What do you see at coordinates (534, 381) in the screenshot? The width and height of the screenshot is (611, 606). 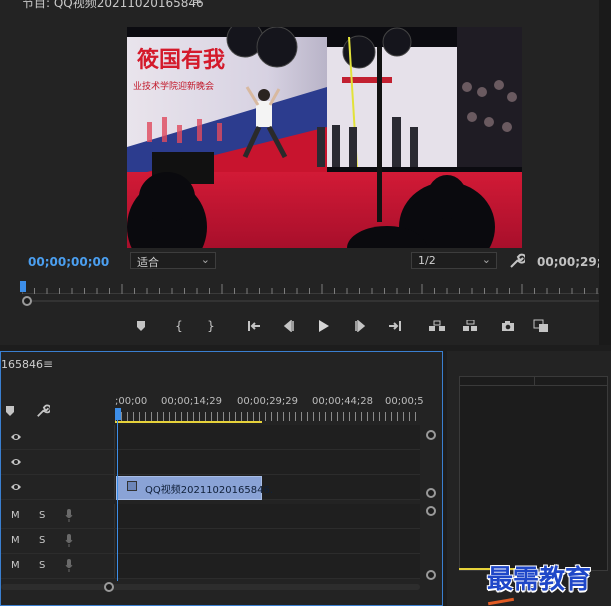 I see `meter-divider` at bounding box center [534, 381].